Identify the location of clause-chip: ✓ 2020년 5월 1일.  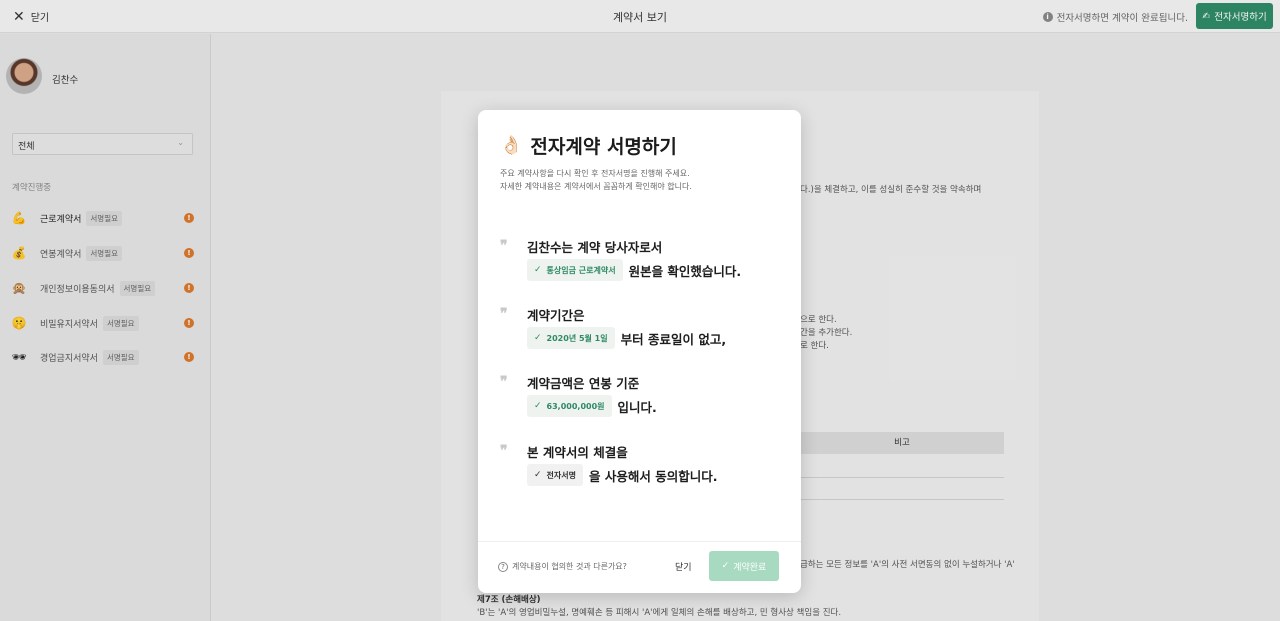
(571, 338).